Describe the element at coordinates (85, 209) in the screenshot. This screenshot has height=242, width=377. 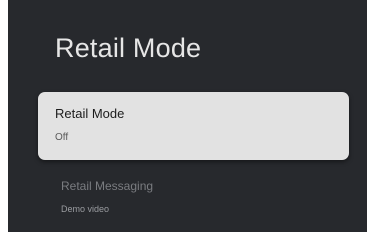
I see `setting-value: Demo video` at that location.